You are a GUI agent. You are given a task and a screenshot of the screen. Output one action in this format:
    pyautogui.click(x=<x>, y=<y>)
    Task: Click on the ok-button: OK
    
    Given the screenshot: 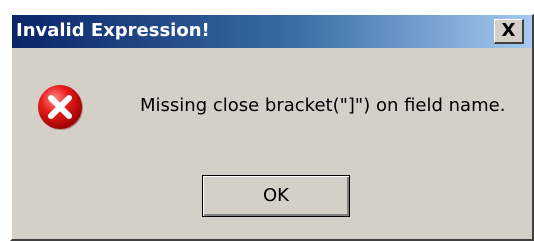 What is the action you would take?
    pyautogui.click(x=276, y=196)
    